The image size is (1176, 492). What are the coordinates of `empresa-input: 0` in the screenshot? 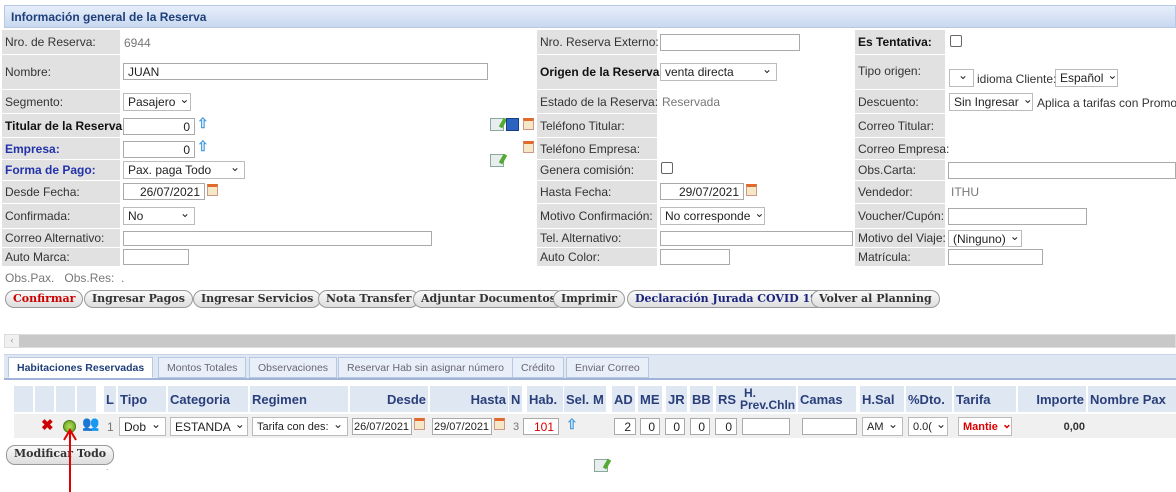 It's located at (159, 149).